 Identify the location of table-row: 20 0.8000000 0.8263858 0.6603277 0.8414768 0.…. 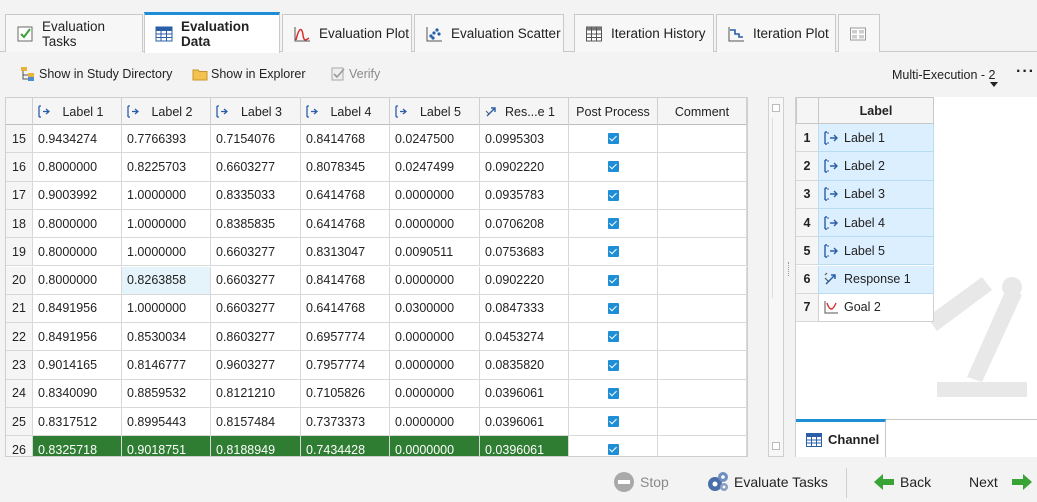
(376, 280).